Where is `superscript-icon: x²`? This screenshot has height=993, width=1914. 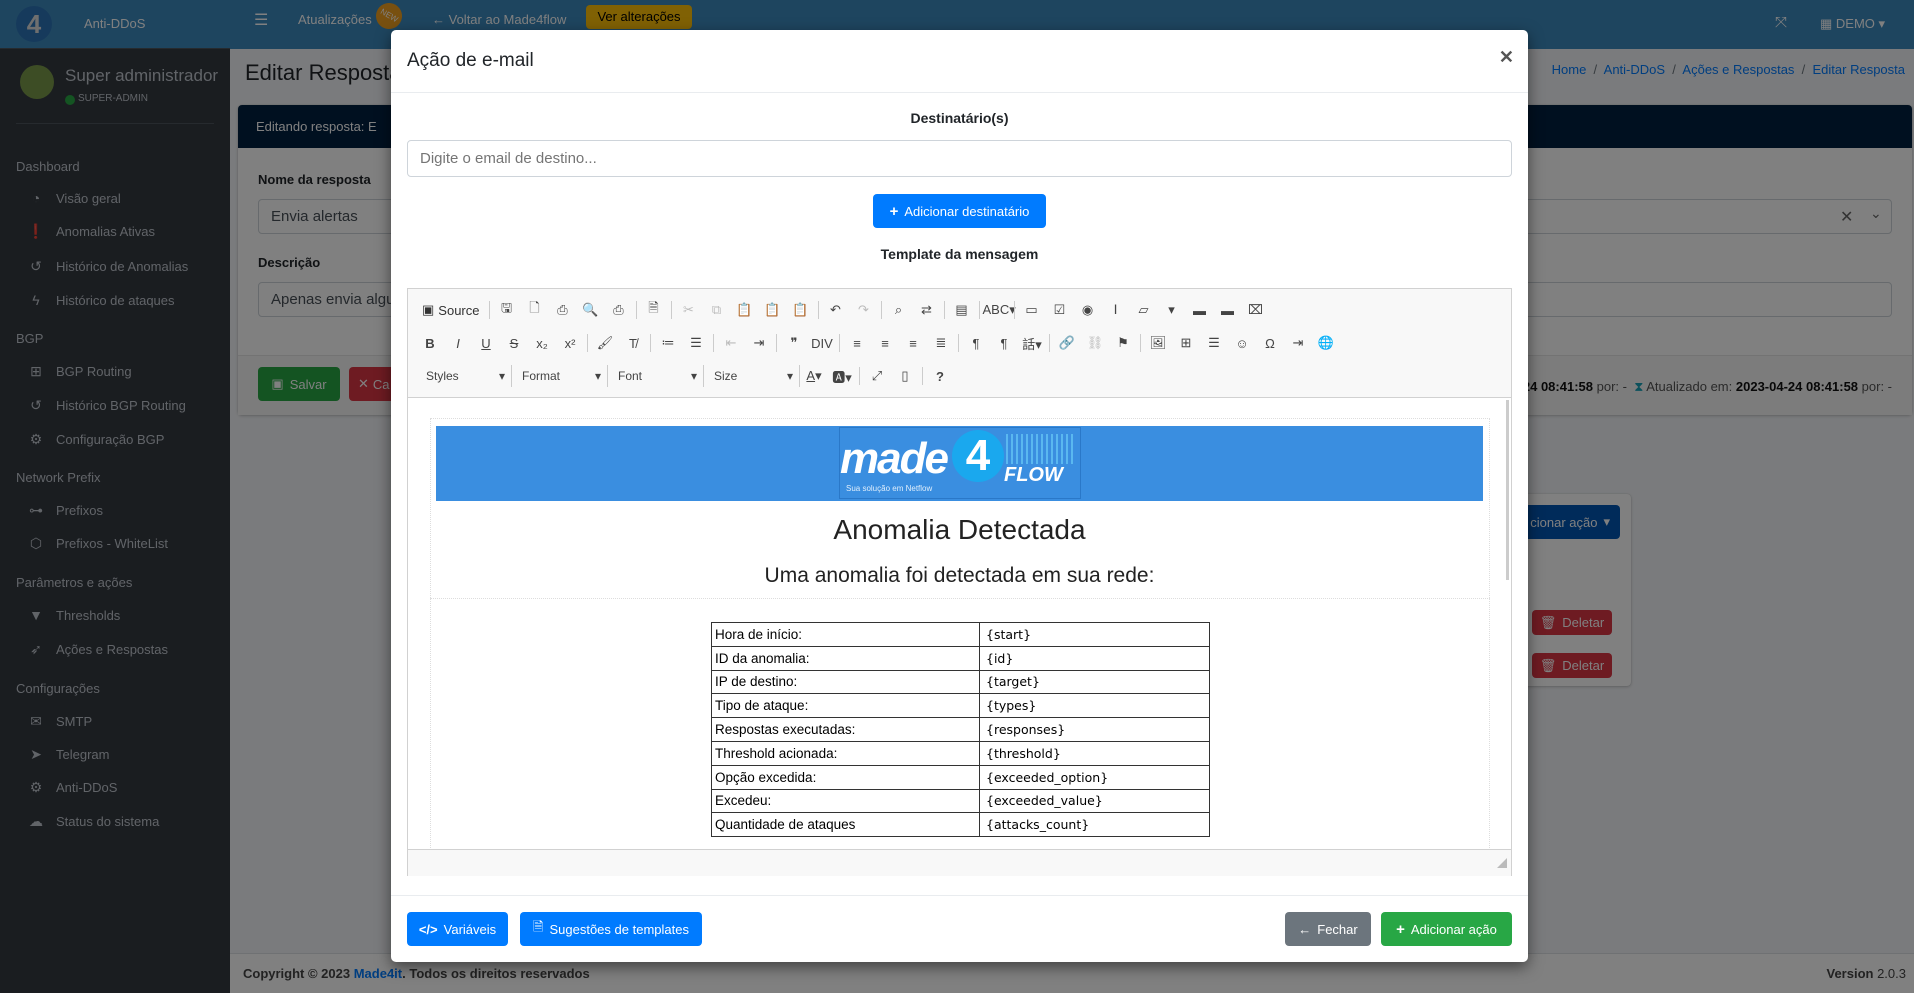 superscript-icon: x² is located at coordinates (570, 343).